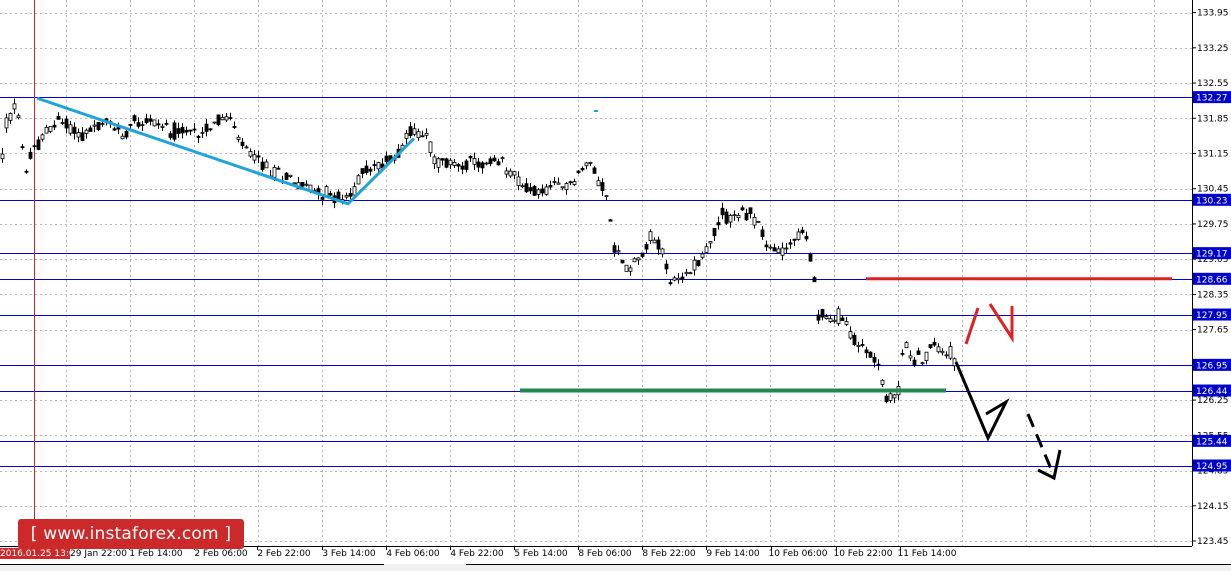 This screenshot has height=575, width=1231. What do you see at coordinates (862, 554) in the screenshot?
I see `x-tick-label: 10 Feb 22:00` at bounding box center [862, 554].